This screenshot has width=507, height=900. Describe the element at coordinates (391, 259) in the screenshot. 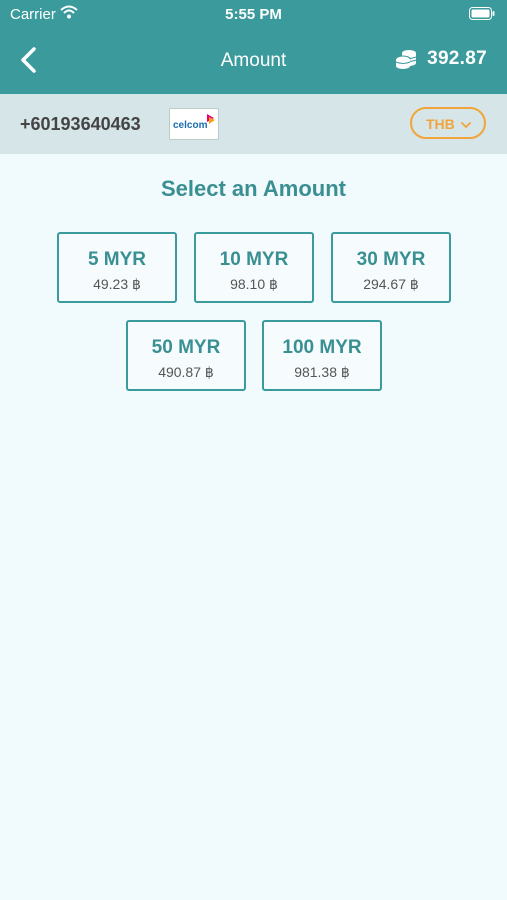

I see `amount-label: 30 MYR` at that location.